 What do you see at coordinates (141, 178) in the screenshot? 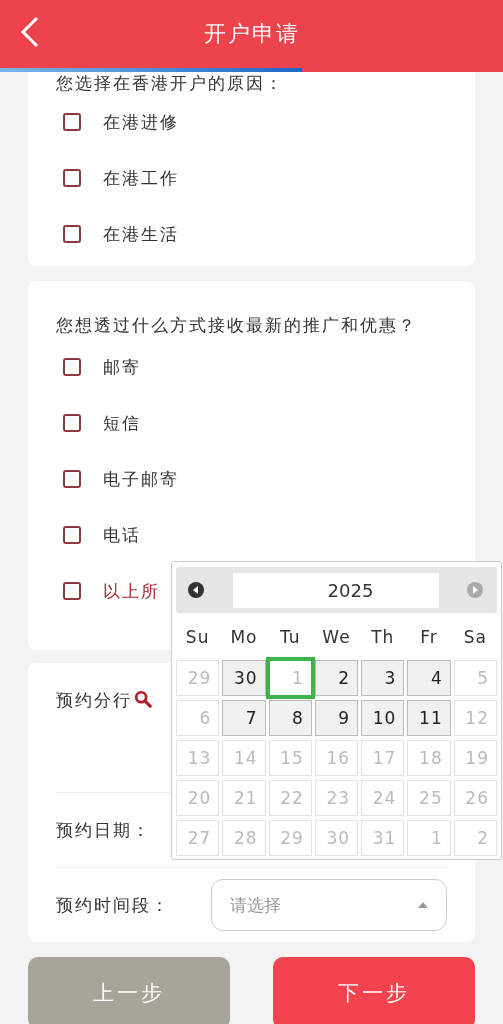
I see `option-label: 在港工作` at bounding box center [141, 178].